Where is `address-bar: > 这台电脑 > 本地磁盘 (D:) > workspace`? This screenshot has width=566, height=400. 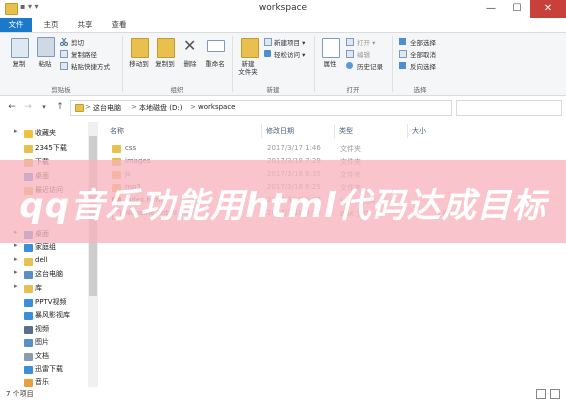 address-bar: > 这台电脑 > 本地磁盘 (D:) > workspace is located at coordinates (261, 108).